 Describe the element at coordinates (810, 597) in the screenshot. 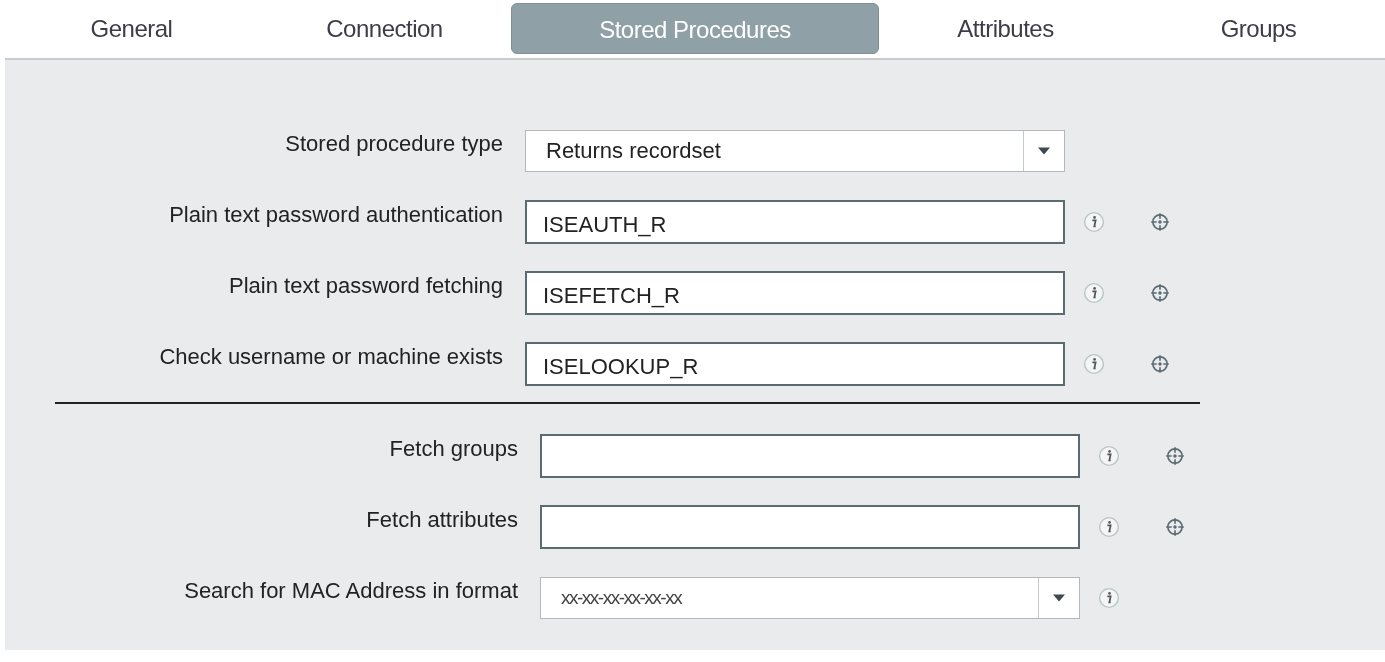

I see `dropdown: xx-xx-xx-xx-xx-xx` at that location.